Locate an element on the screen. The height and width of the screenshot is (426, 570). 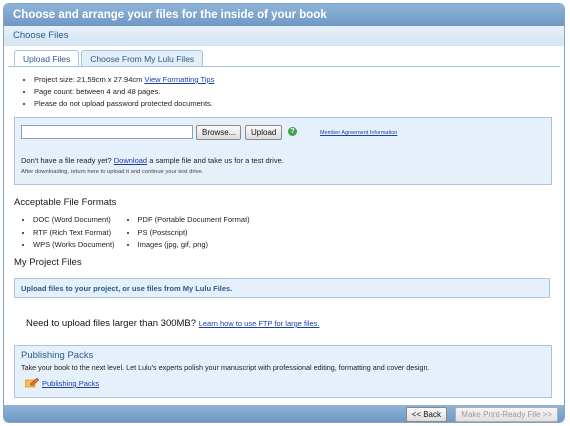
list-item: Page count: between 4 and 48 pages. is located at coordinates (124, 92).